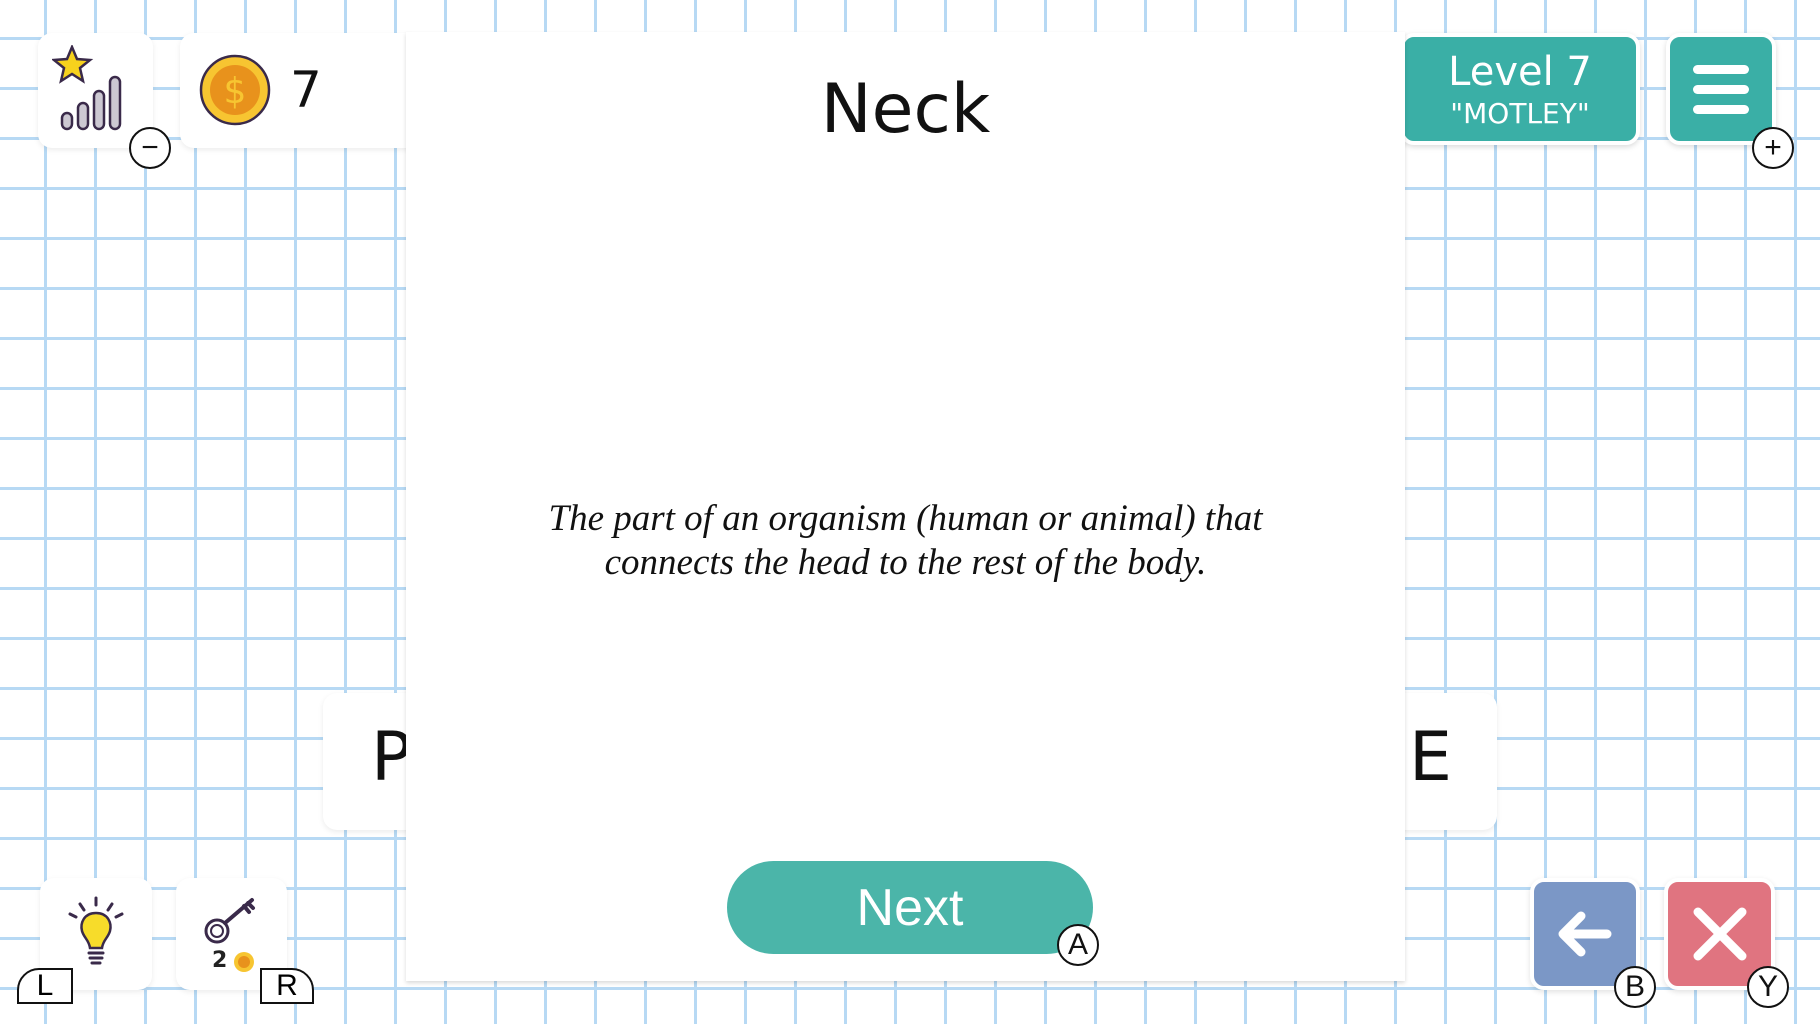 This screenshot has width=1820, height=1024. What do you see at coordinates (1719, 934) in the screenshot?
I see `close-icon` at bounding box center [1719, 934].